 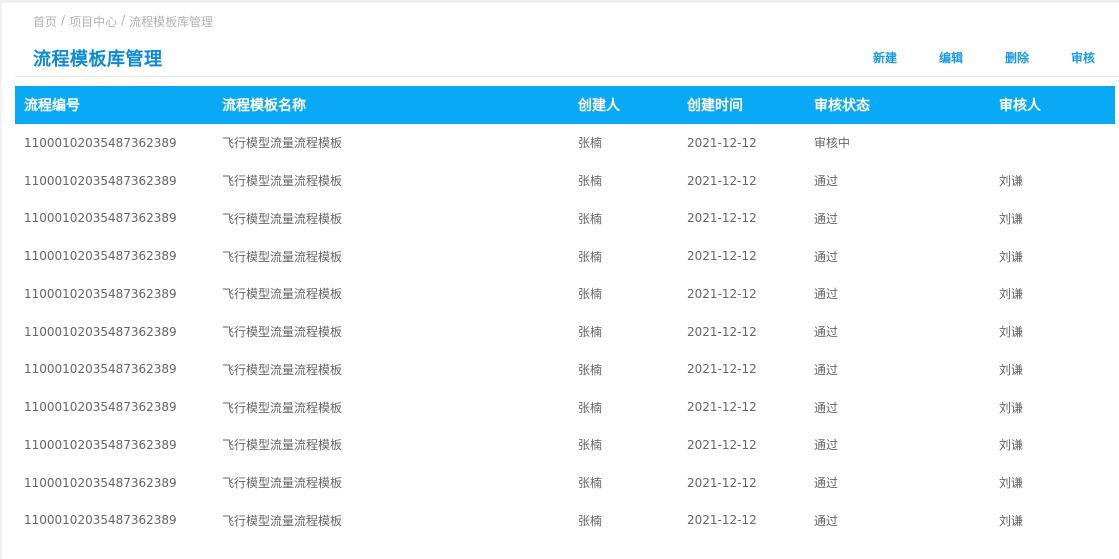 I want to click on col-header-process-id: 流程编号, so click(x=118, y=105).